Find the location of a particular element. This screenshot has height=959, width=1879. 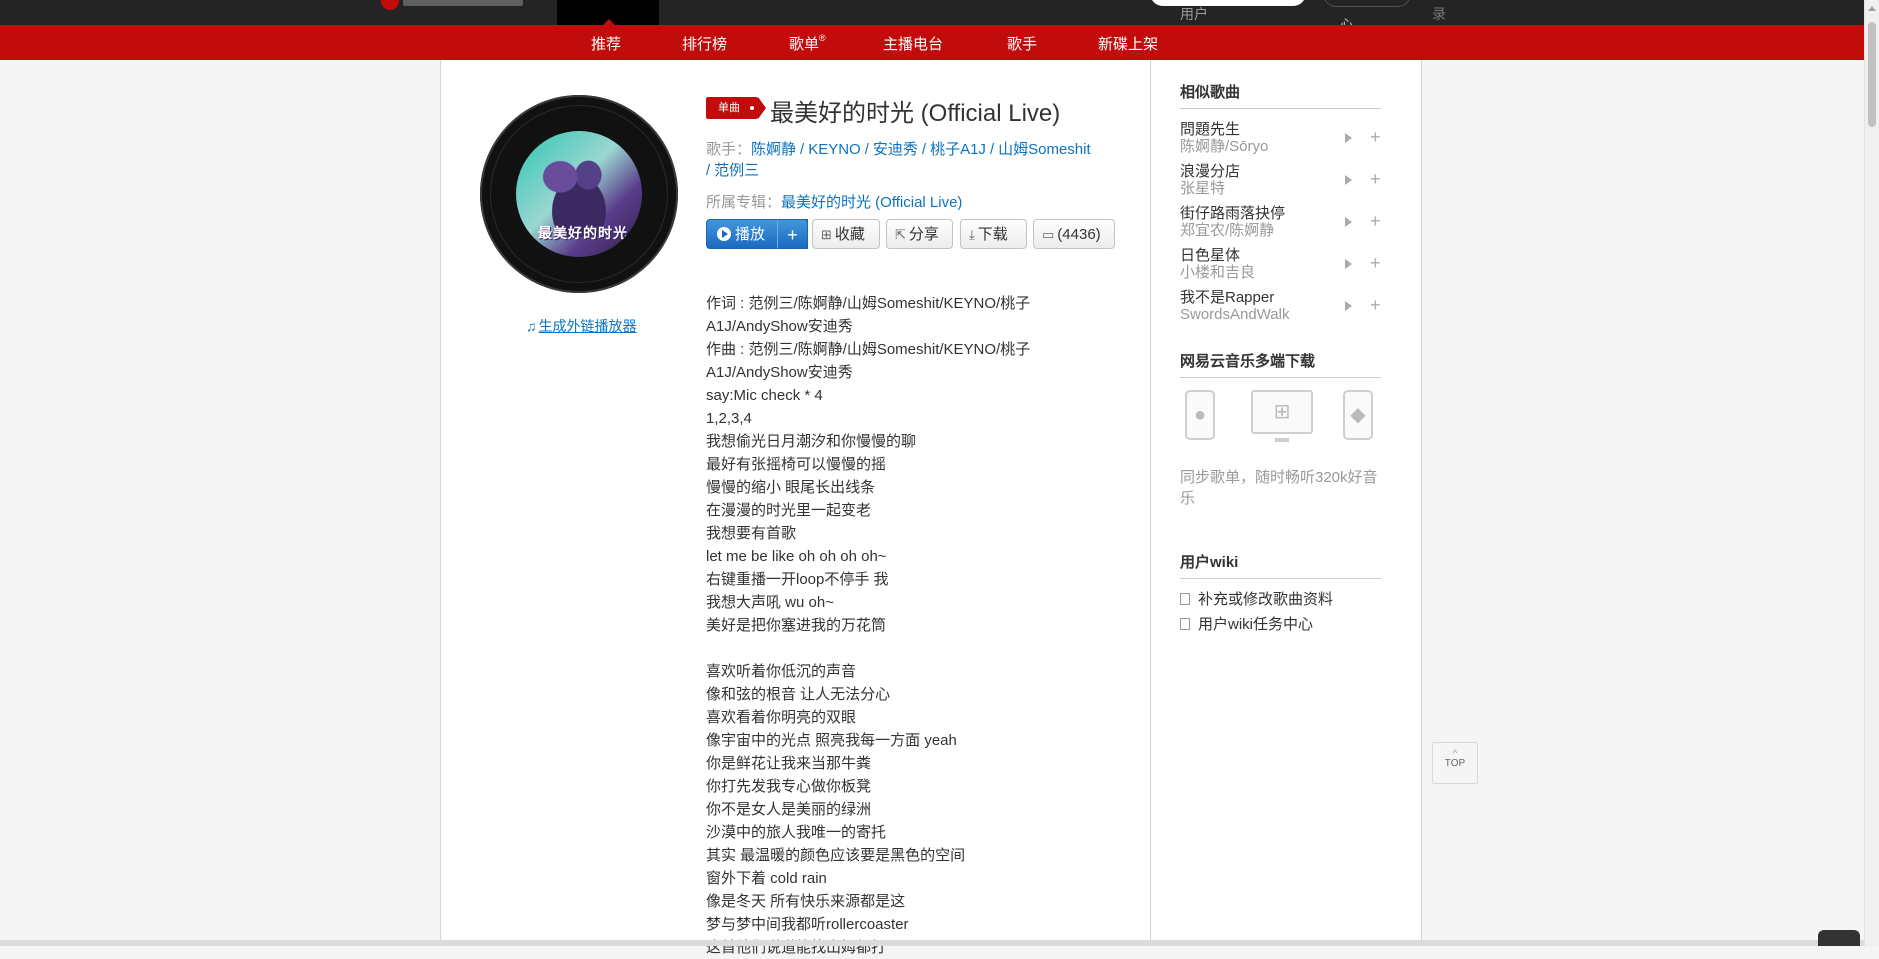

back-to-top-button: ^ TOP is located at coordinates (1455, 763).